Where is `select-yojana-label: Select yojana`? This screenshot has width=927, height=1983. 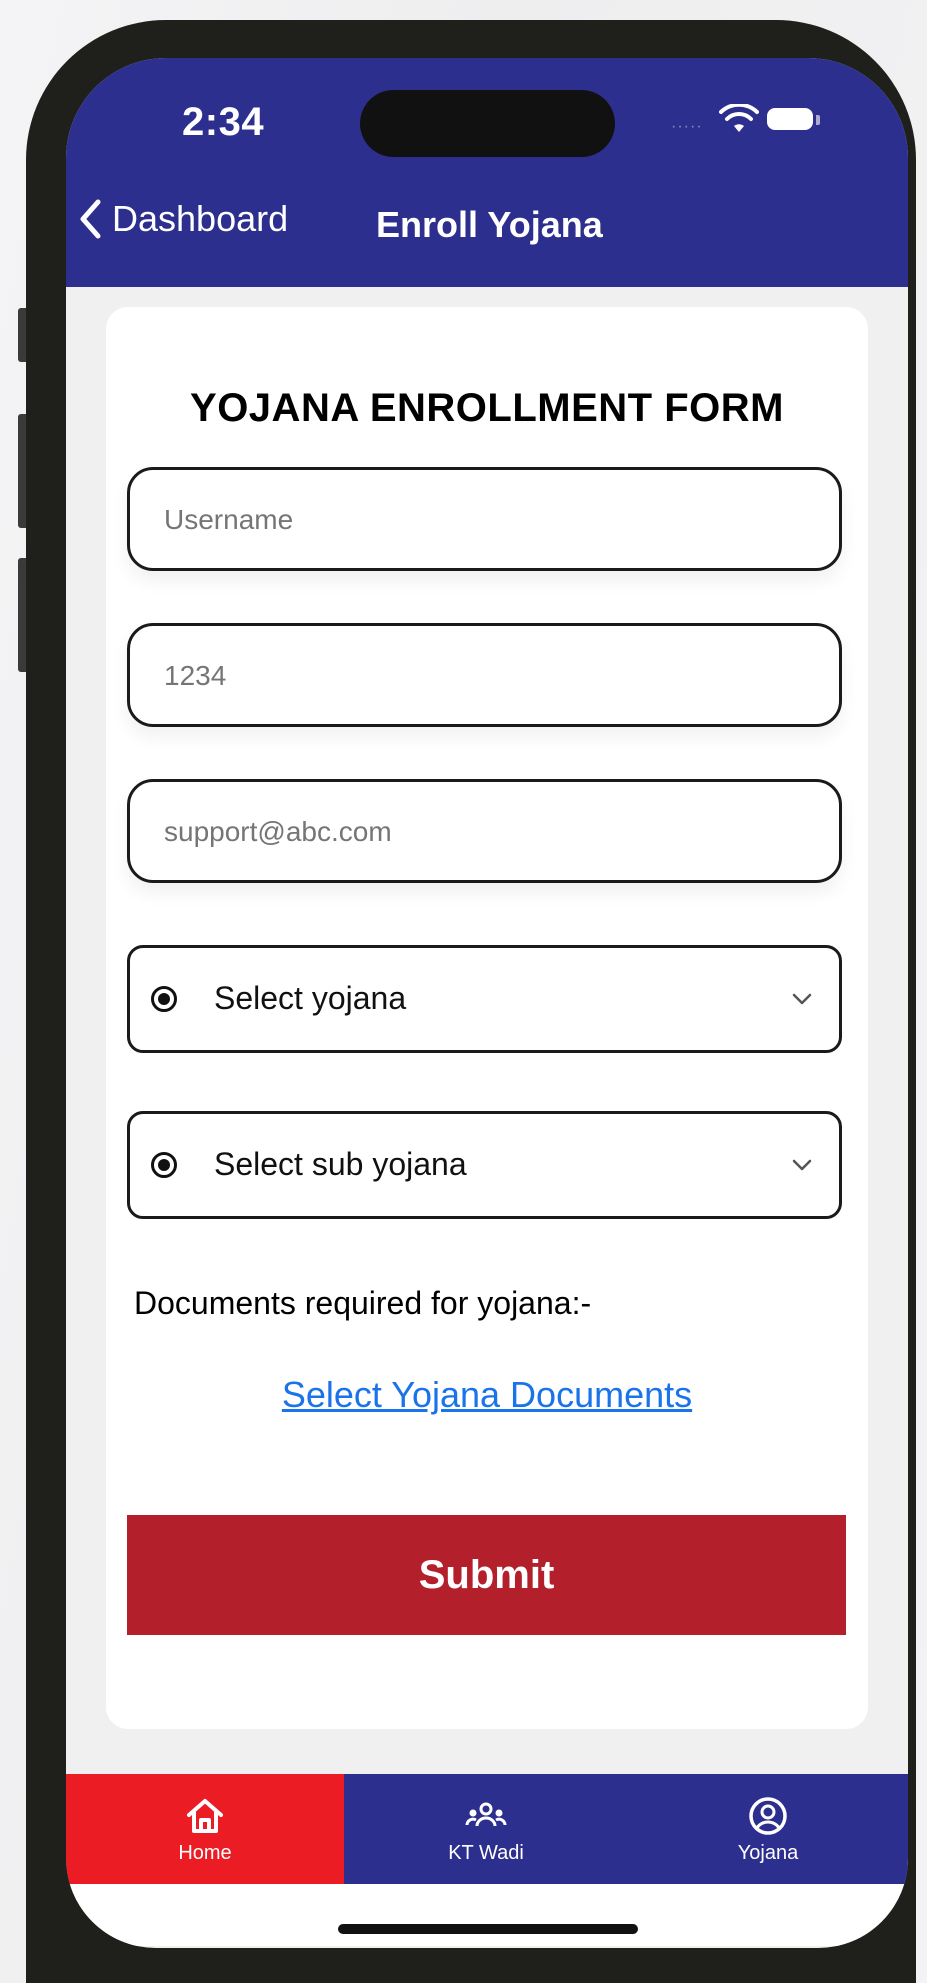
select-yojana-label: Select yojana is located at coordinates (310, 998).